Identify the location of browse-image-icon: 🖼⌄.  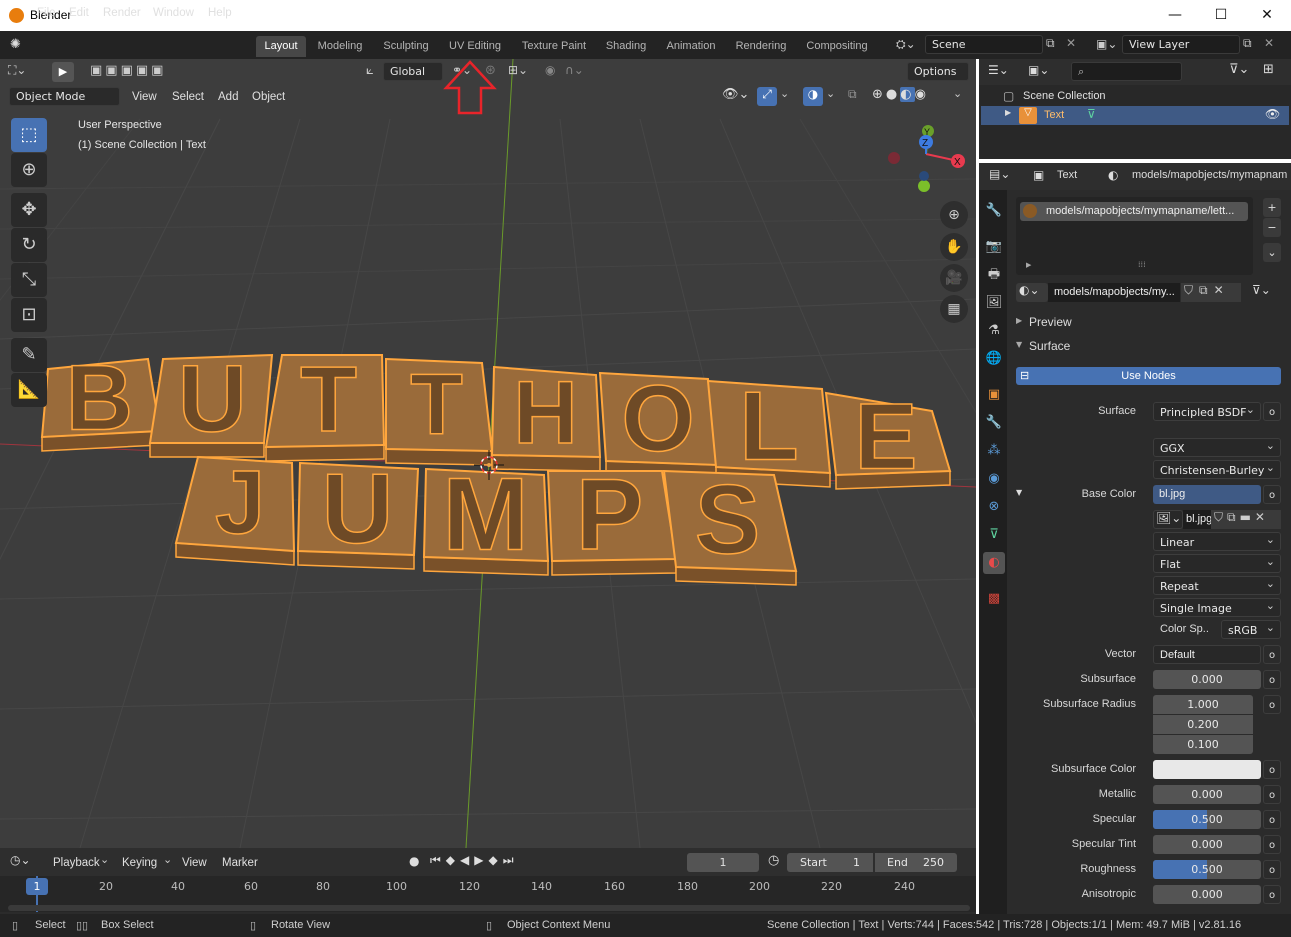
(1168, 519).